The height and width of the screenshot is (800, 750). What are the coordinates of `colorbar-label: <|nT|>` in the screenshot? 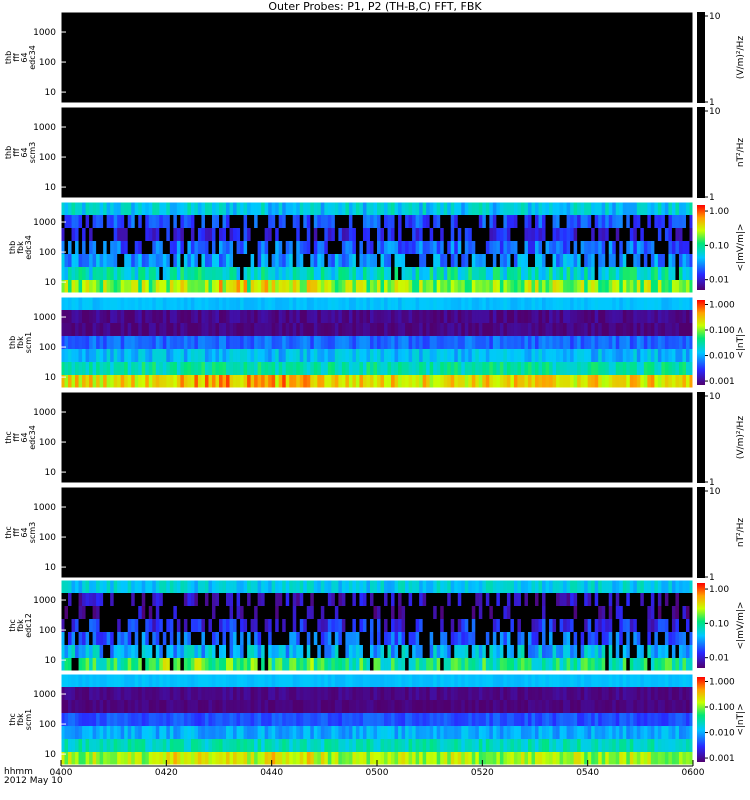 It's located at (741, 342).